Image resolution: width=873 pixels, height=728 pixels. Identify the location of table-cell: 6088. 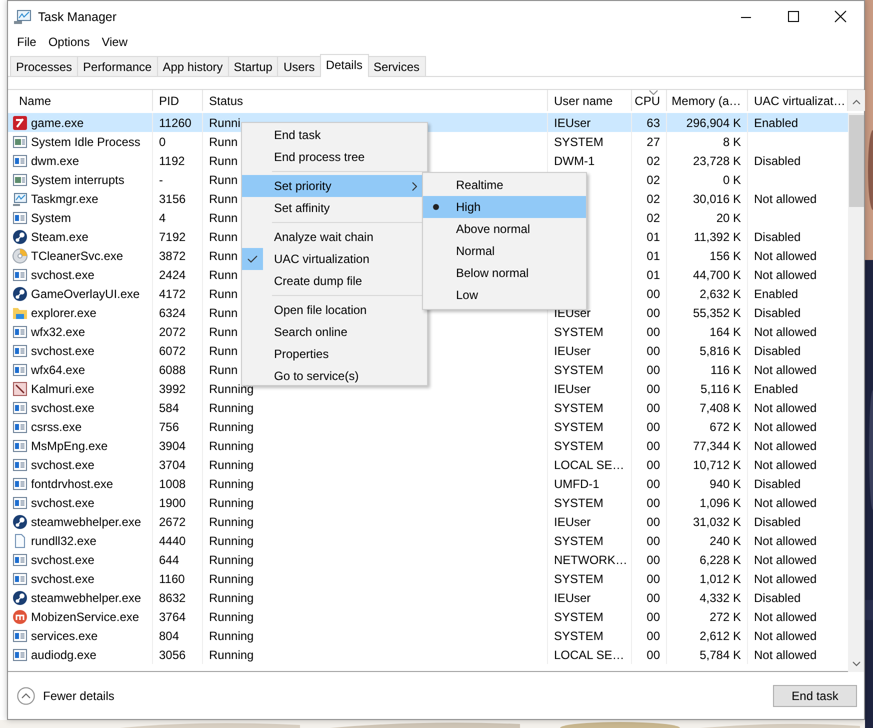
(172, 369).